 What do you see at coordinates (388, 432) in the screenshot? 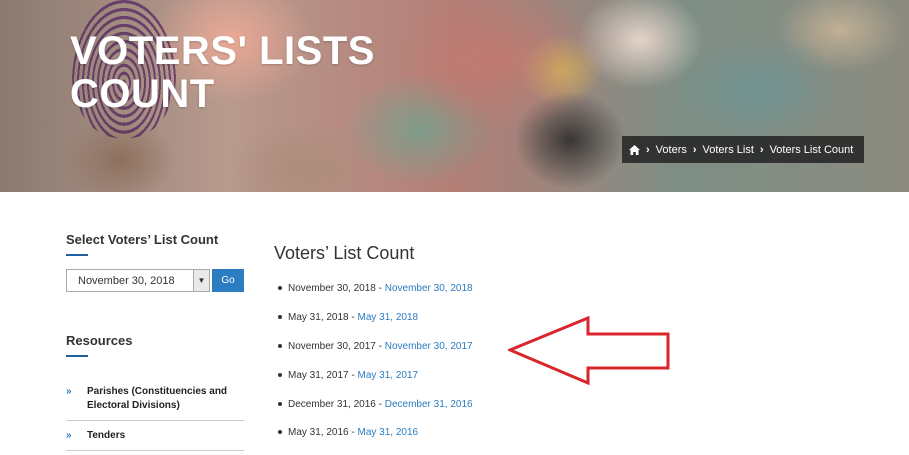
I see `list-item-link: May 31, 2016` at bounding box center [388, 432].